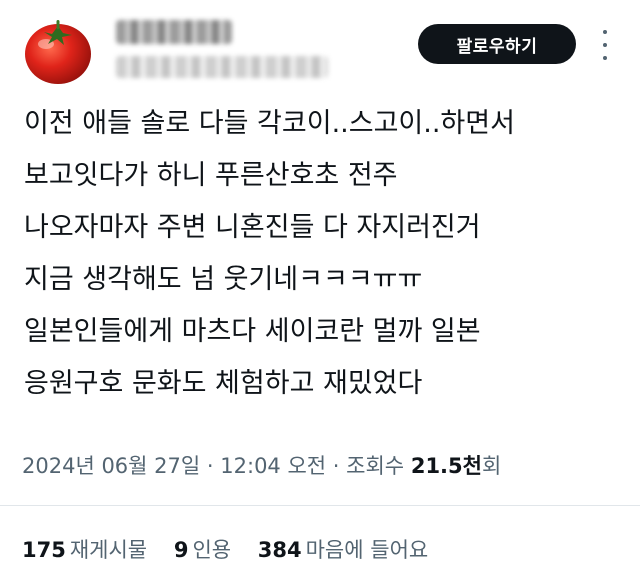 The width and height of the screenshot is (640, 586). Describe the element at coordinates (252, 331) in the screenshot. I see `tweet-line: 일본인들에게 마츠다 세이코란 멀까 일본` at that location.